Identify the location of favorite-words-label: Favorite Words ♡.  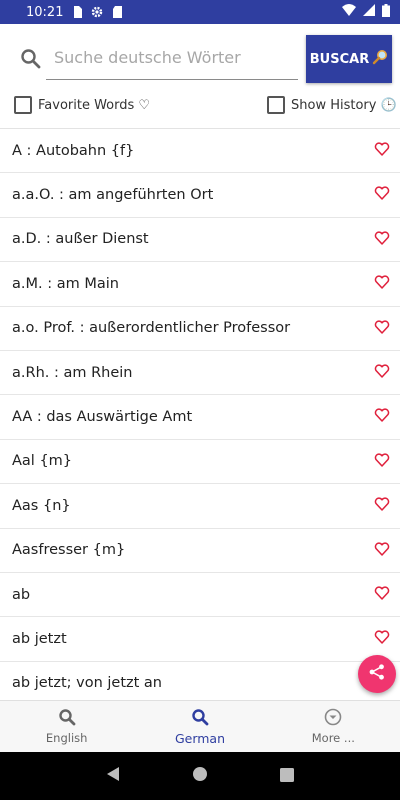
(94, 105).